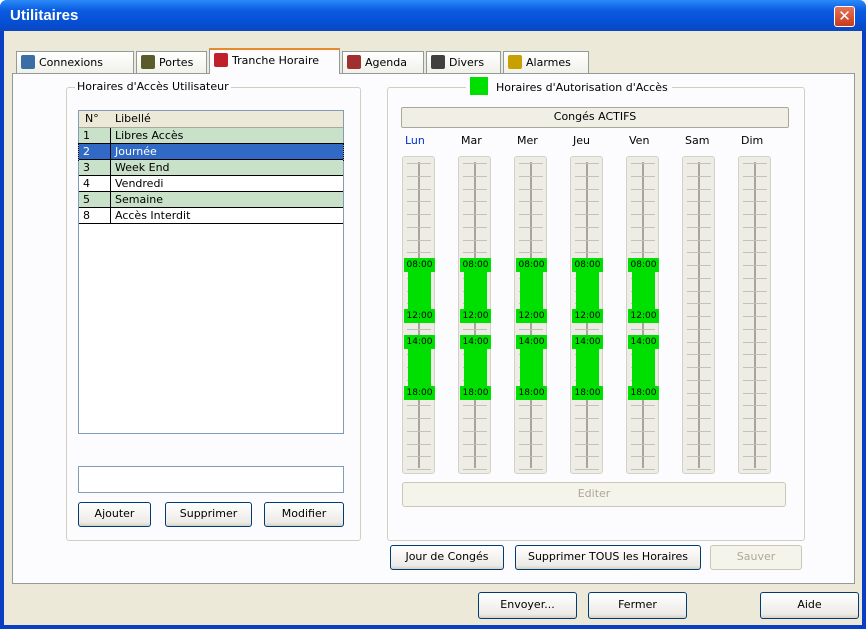 The height and width of the screenshot is (629, 866). Describe the element at coordinates (809, 605) in the screenshot. I see `help-button: Aide` at that location.